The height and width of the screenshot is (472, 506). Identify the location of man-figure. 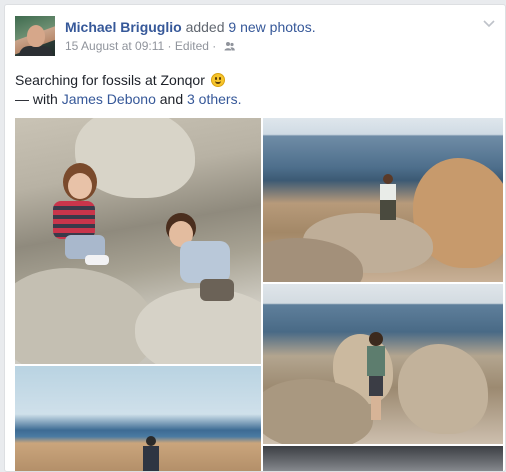
(151, 453).